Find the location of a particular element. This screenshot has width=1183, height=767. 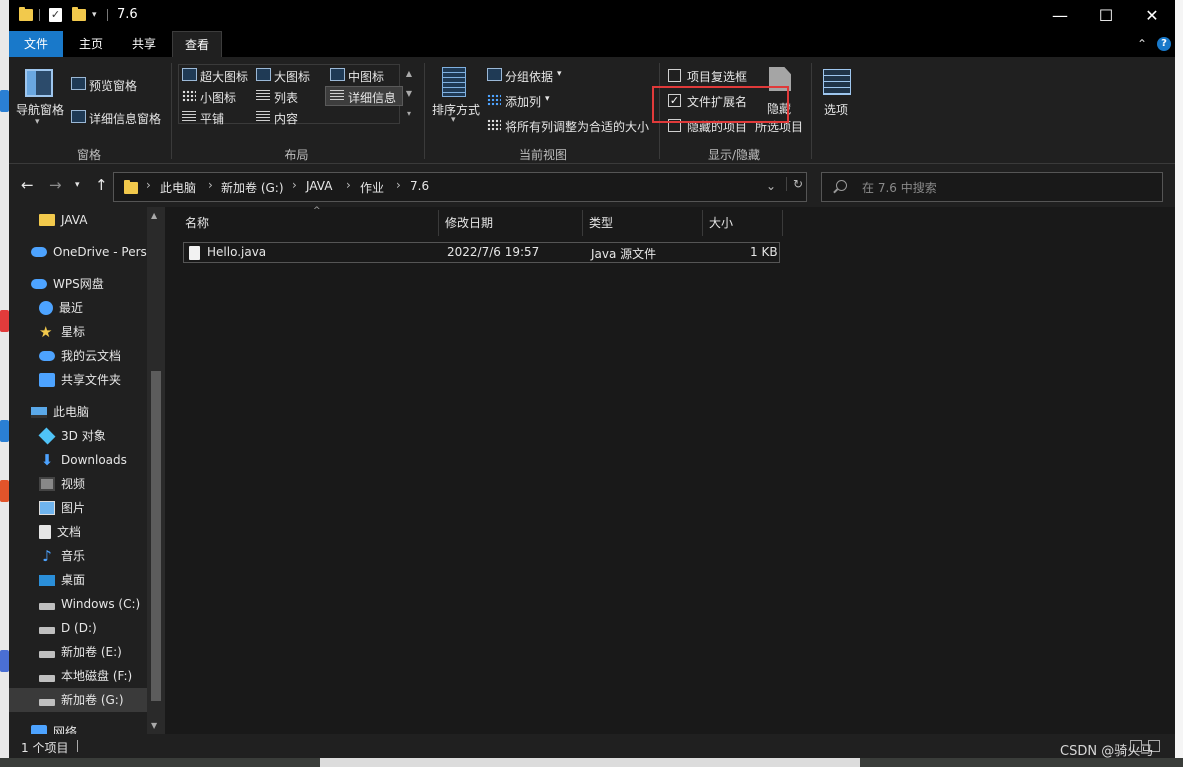

address-bar: › 此电脑 › 新加卷 (G:) › JAVA › 作业 › 7.6 ⌄ ↻ is located at coordinates (460, 187).